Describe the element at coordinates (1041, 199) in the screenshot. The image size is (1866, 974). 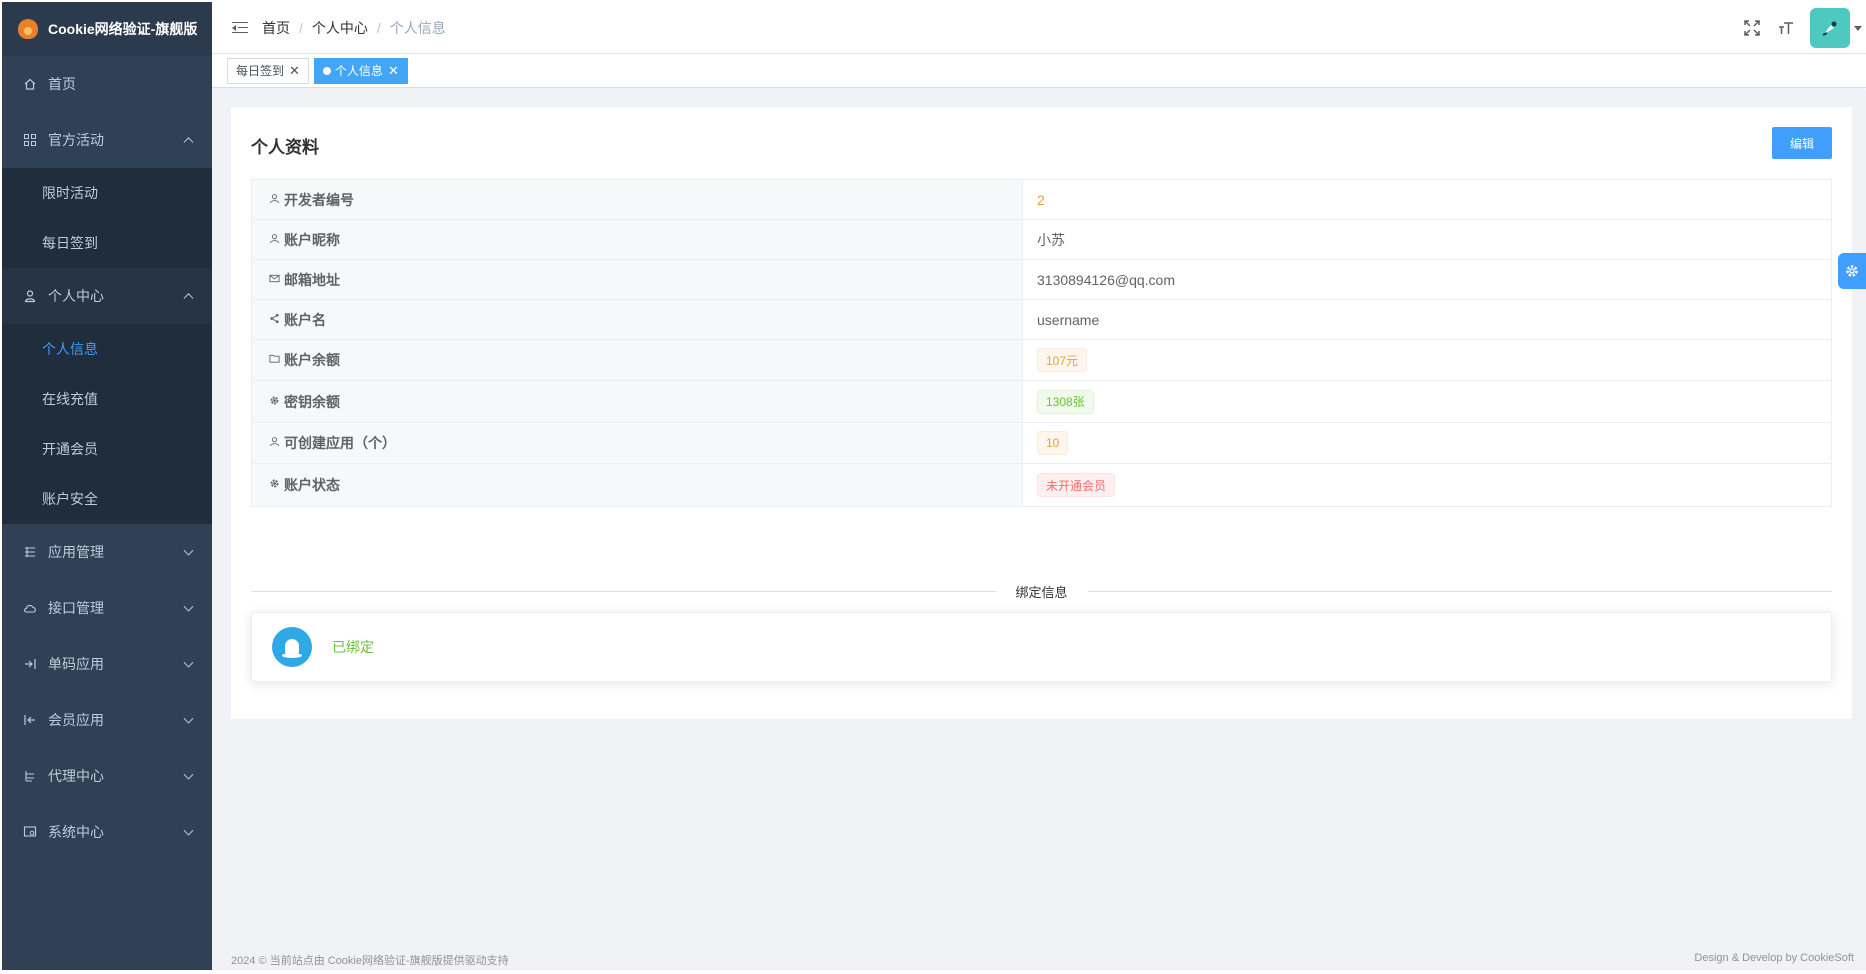
I see `developer-id-value: 2` at that location.